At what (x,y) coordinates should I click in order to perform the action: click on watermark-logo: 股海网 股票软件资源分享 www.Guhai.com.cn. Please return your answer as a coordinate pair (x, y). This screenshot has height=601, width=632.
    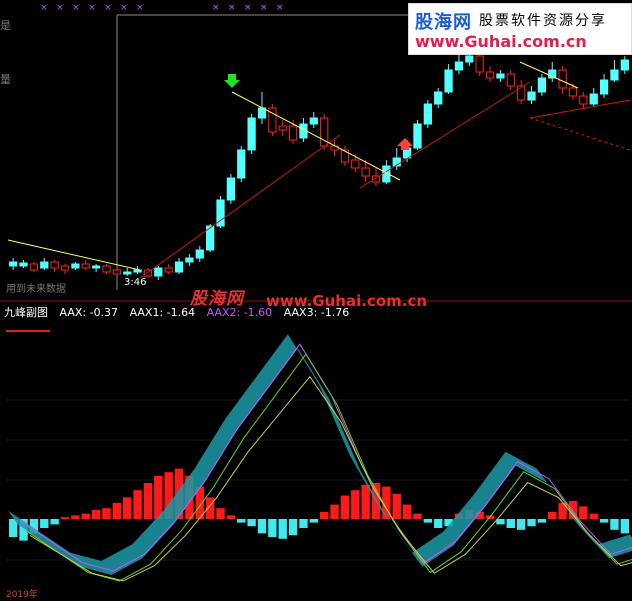
    Looking at the image, I should click on (520, 29).